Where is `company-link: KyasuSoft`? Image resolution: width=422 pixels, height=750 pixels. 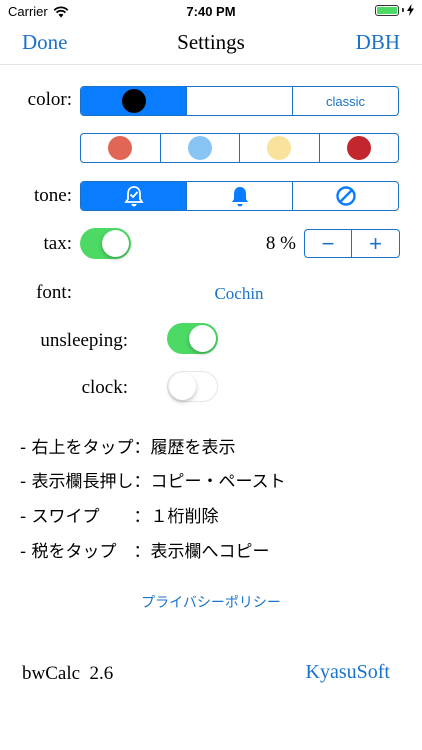
company-link: KyasuSoft is located at coordinates (348, 672).